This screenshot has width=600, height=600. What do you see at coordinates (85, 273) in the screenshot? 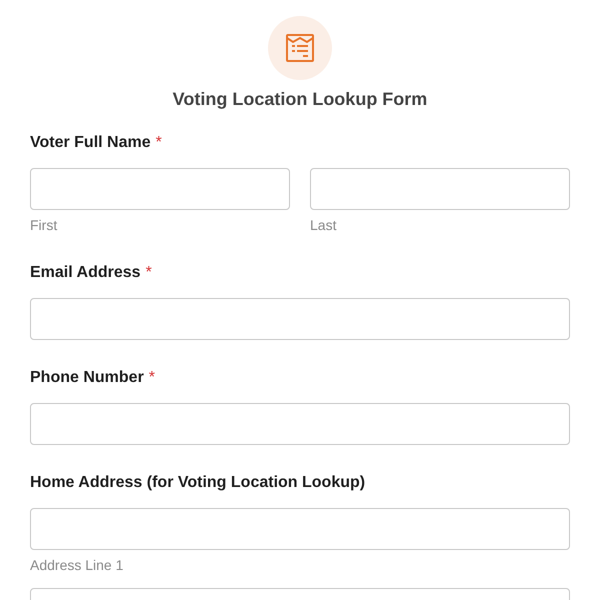
I see `field-label: Email Address` at bounding box center [85, 273].